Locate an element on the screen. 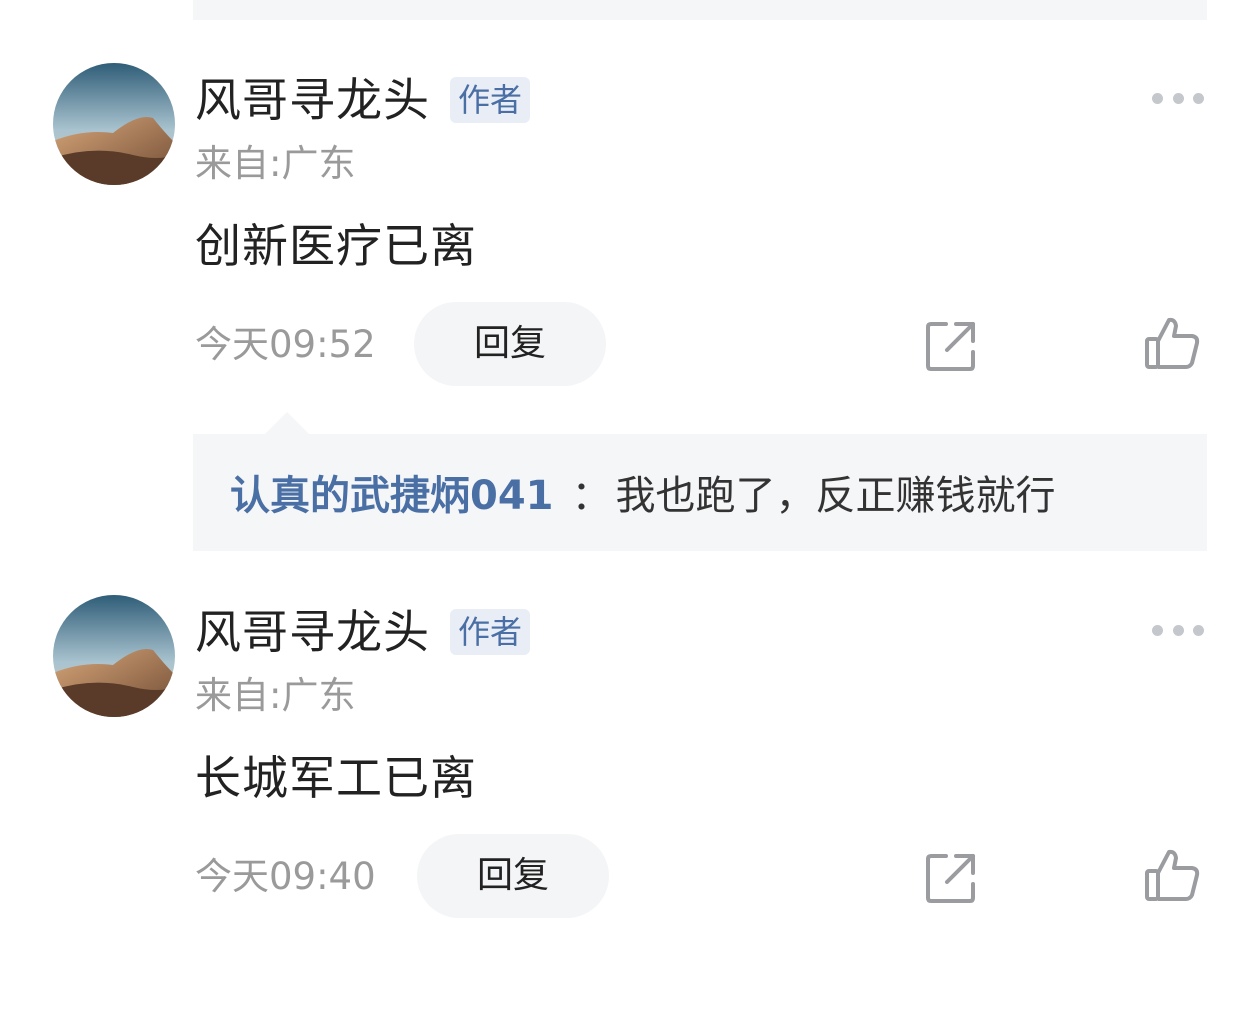  sub-reply-username: 认真的武捷炳041 is located at coordinates (392, 496).